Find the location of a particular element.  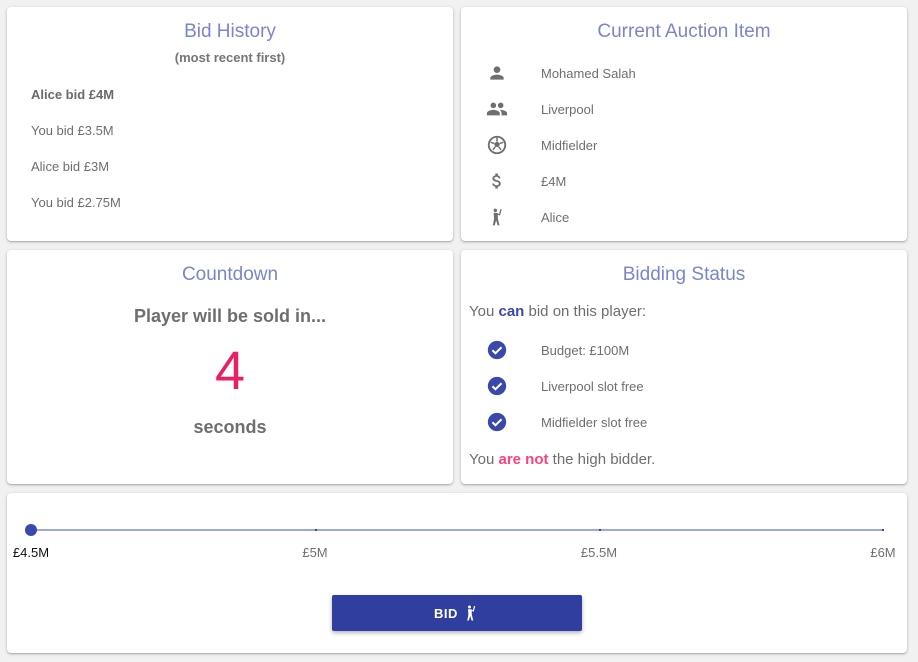

can-suffix: bid on this player: is located at coordinates (585, 311).